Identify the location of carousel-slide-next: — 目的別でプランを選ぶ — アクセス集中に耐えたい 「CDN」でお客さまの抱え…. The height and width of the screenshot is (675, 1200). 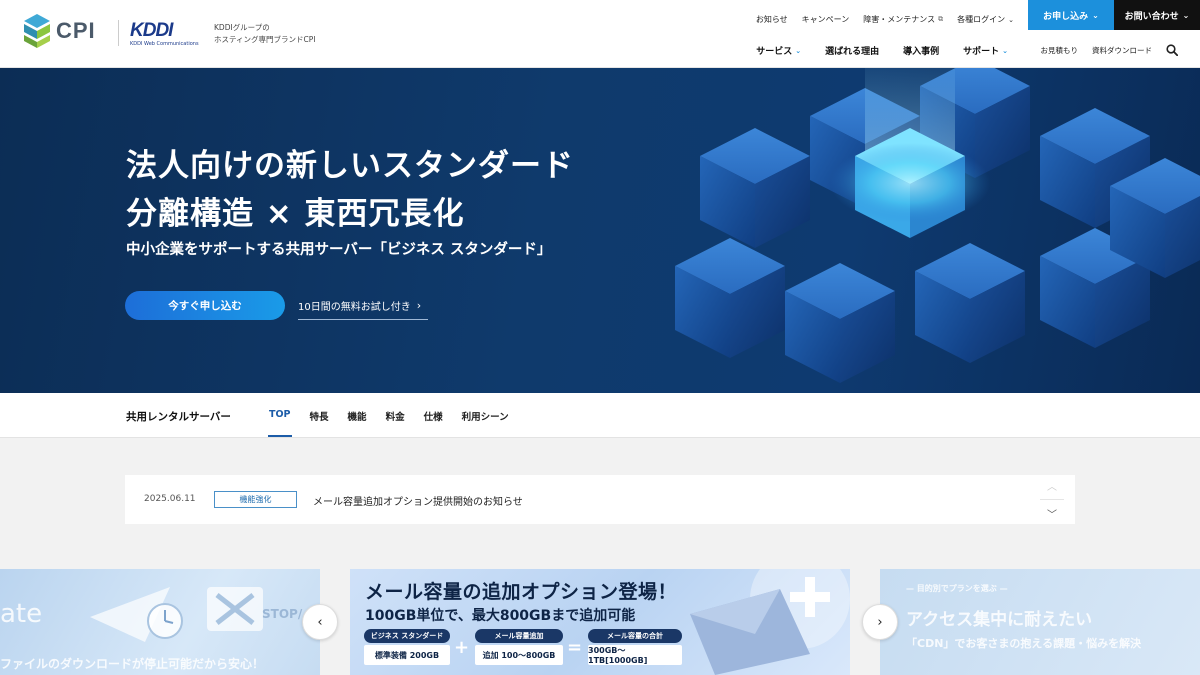
(1040, 622).